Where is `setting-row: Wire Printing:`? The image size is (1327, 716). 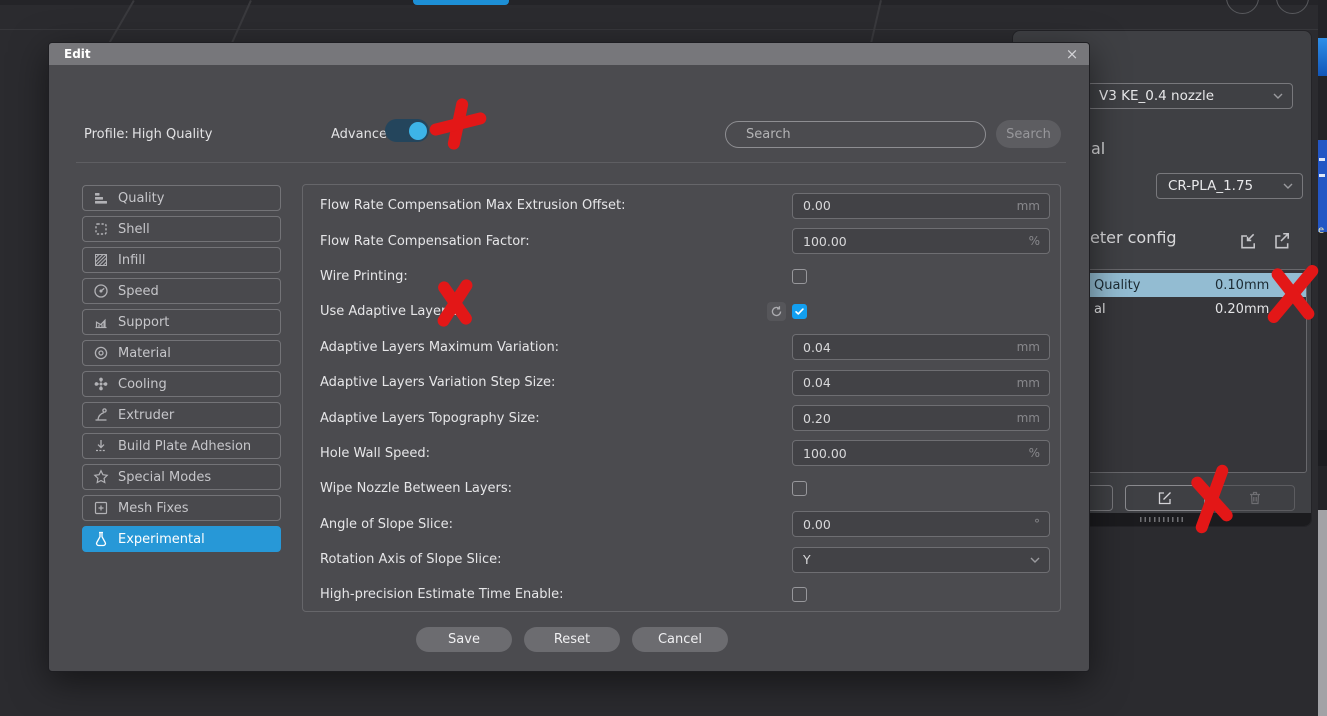 setting-row: Wire Printing: is located at coordinates (681, 276).